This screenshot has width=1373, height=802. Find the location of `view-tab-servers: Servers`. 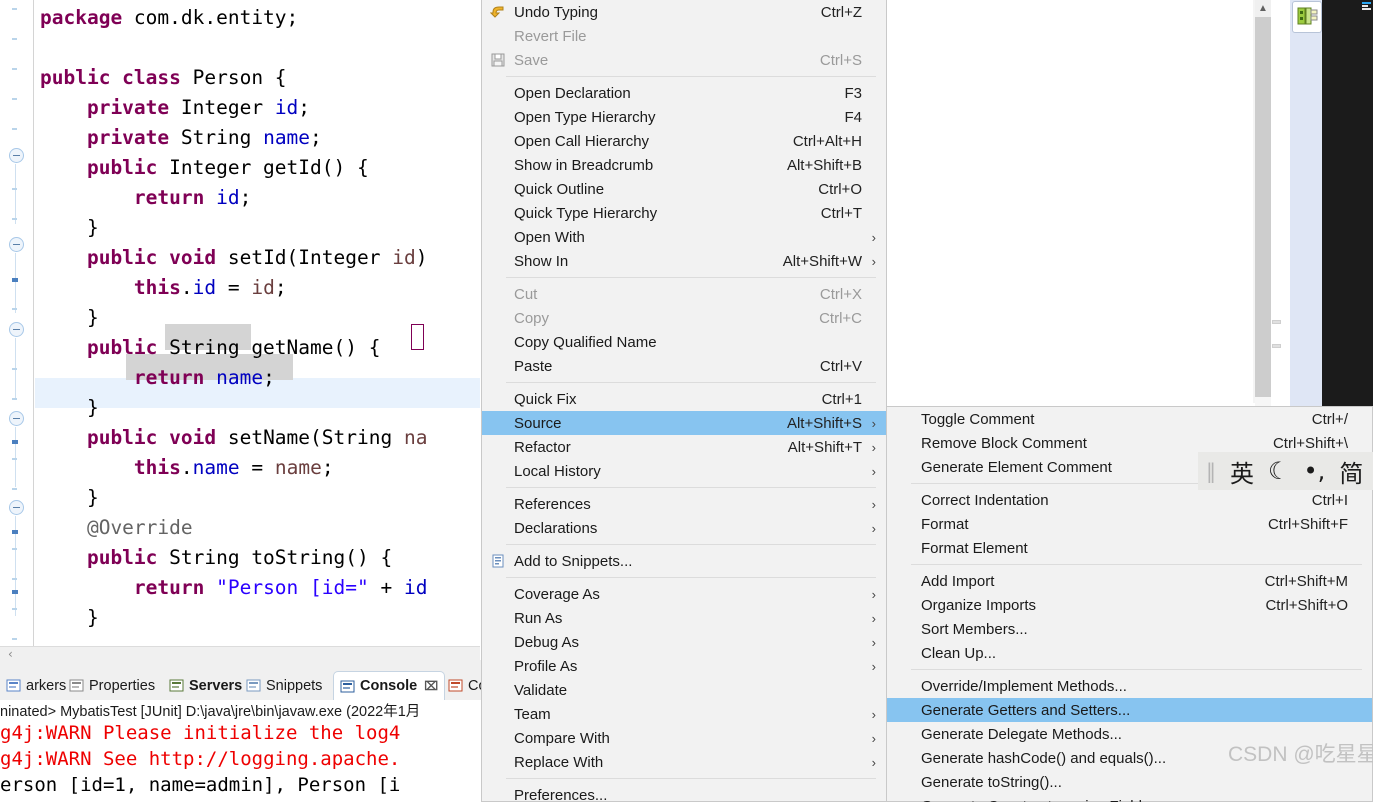

view-tab-servers: Servers is located at coordinates (205, 685).